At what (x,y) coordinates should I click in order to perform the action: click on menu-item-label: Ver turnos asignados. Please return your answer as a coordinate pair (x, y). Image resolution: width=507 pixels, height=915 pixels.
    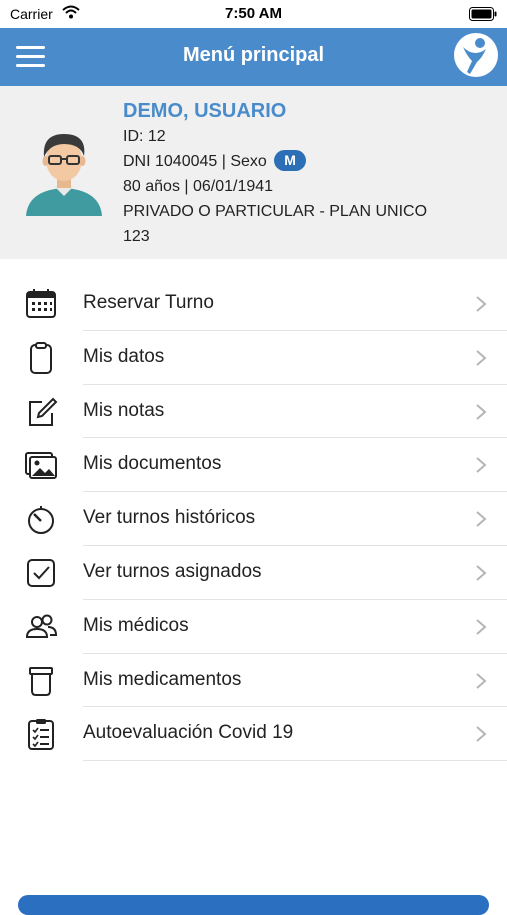
    Looking at the image, I should click on (172, 571).